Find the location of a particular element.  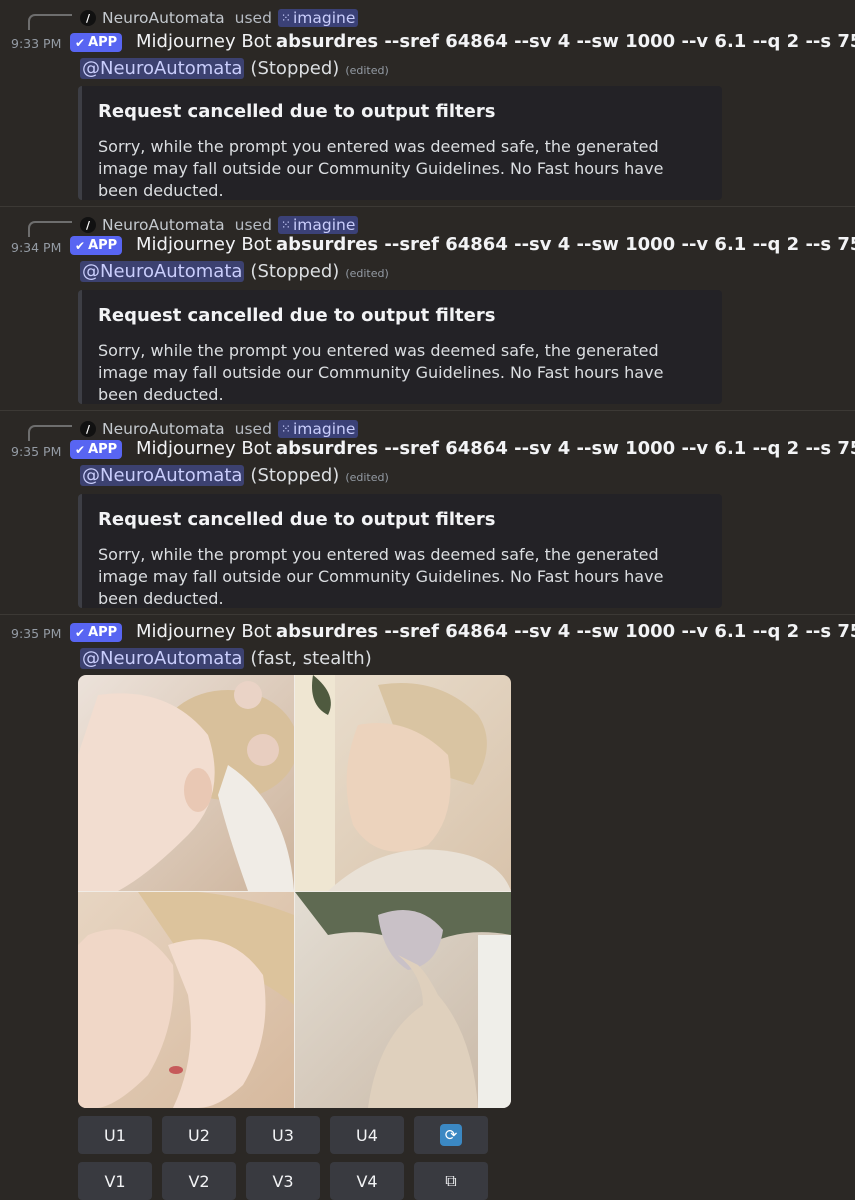

refresh-icon: ⟳ is located at coordinates (451, 1135).